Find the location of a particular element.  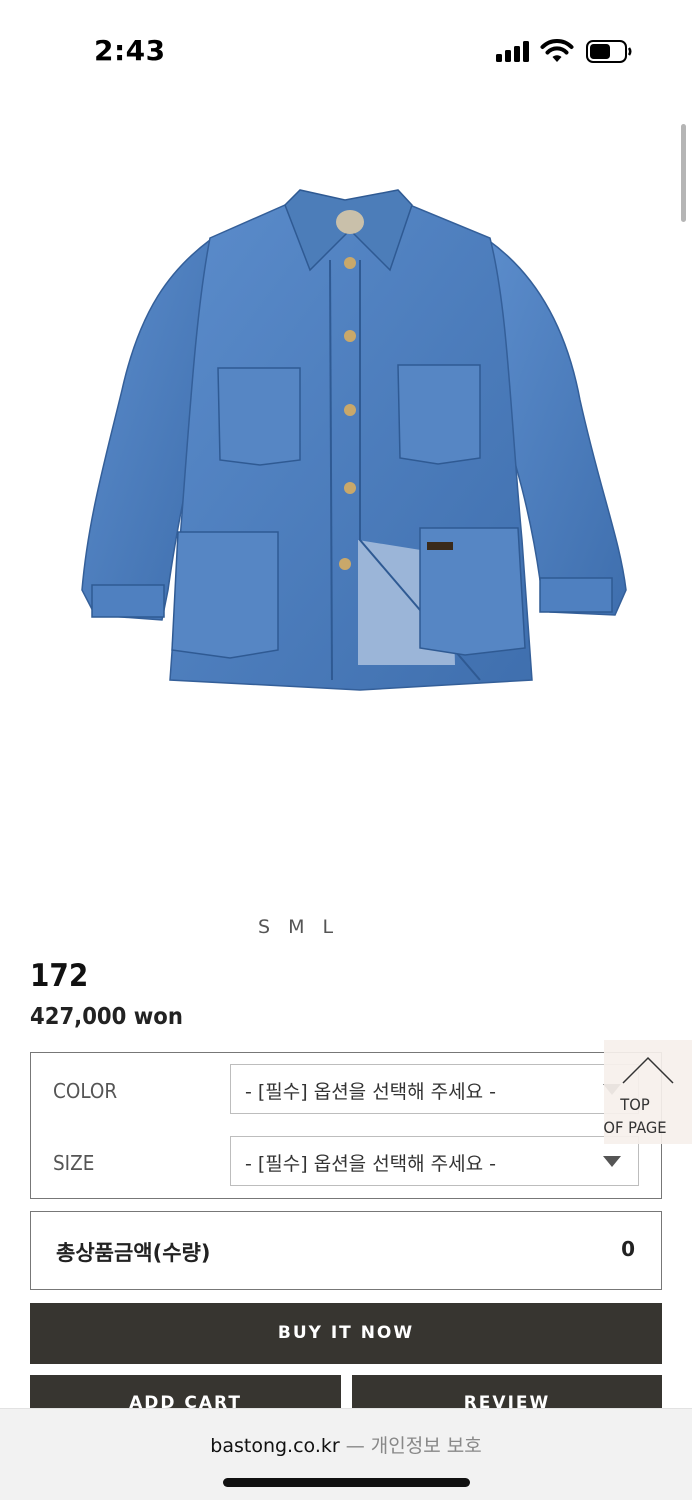

battery-icon is located at coordinates (609, 51).